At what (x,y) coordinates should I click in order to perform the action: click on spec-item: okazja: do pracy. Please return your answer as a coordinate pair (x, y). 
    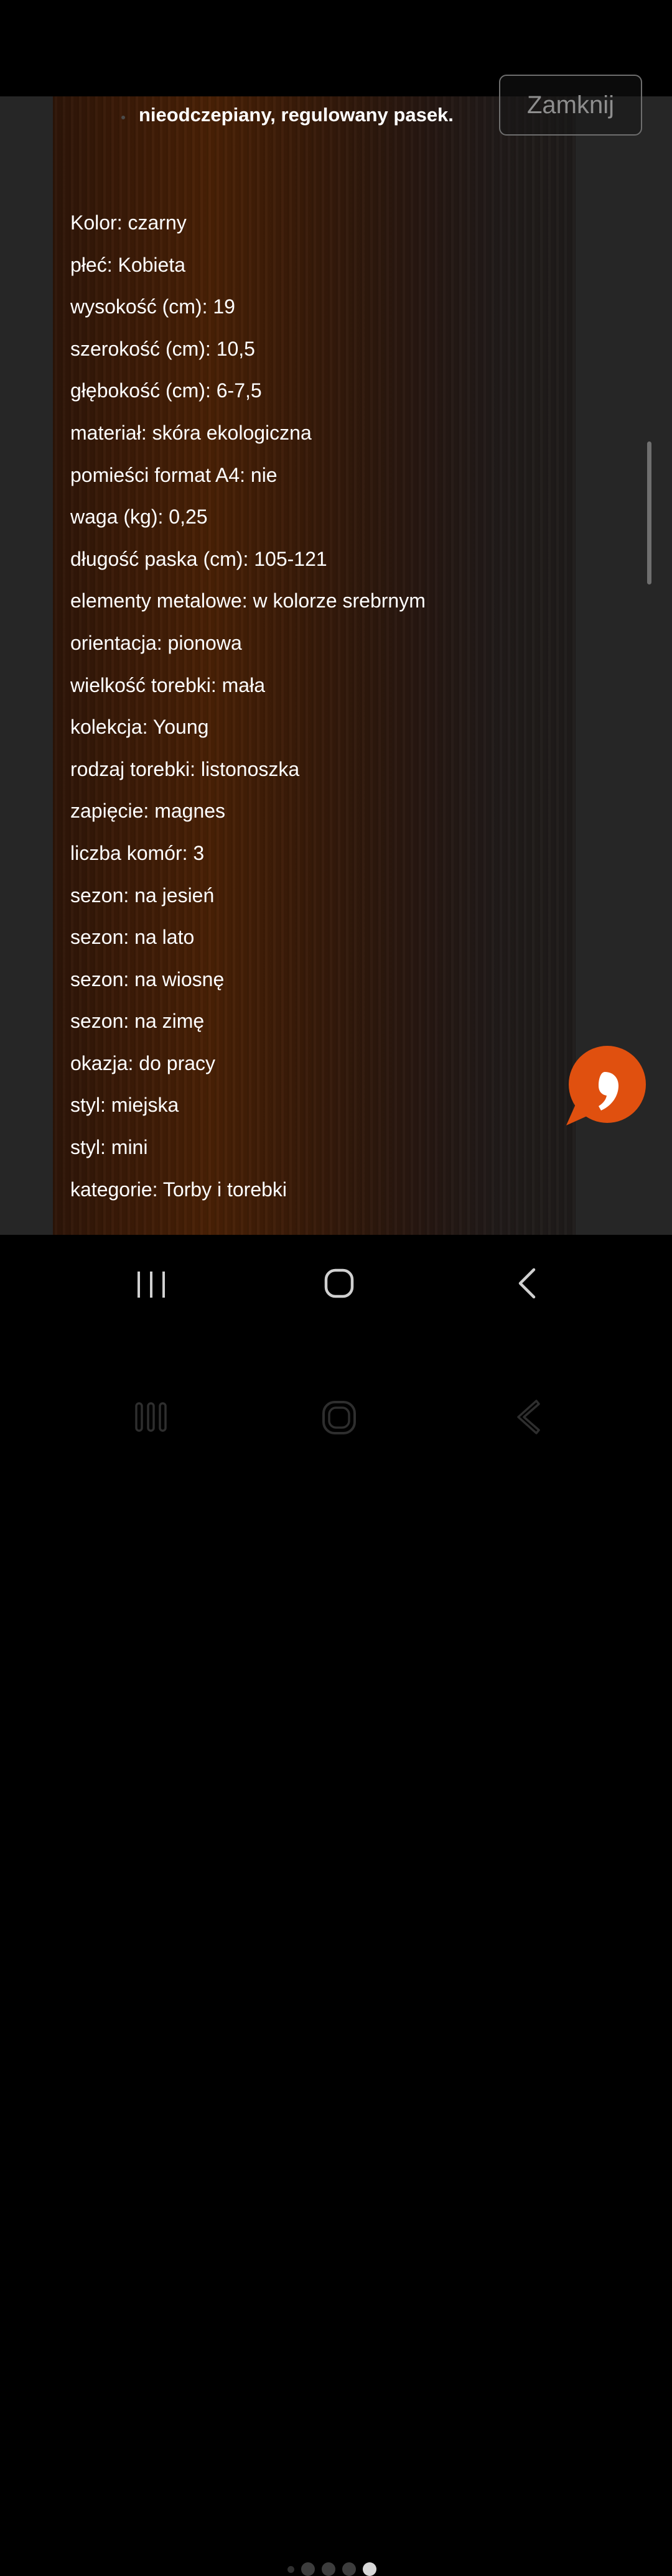
    Looking at the image, I should click on (143, 1062).